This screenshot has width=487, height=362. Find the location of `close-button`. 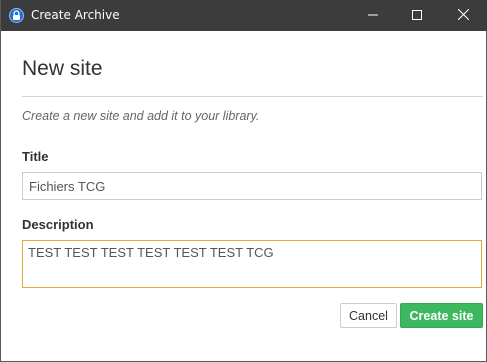

close-button is located at coordinates (463, 15).